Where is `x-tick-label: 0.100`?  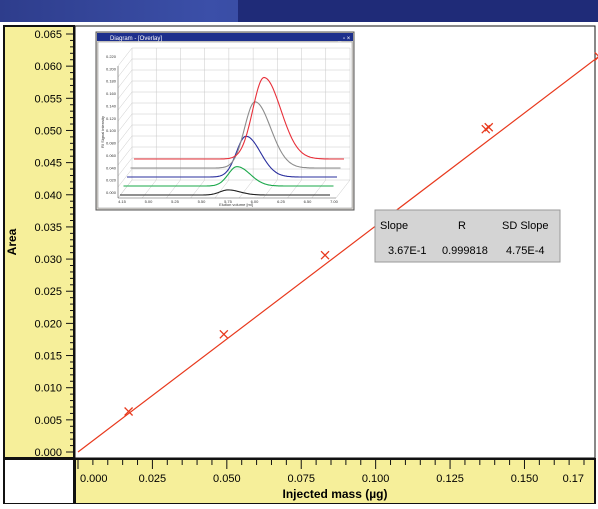 x-tick-label: 0.100 is located at coordinates (376, 479).